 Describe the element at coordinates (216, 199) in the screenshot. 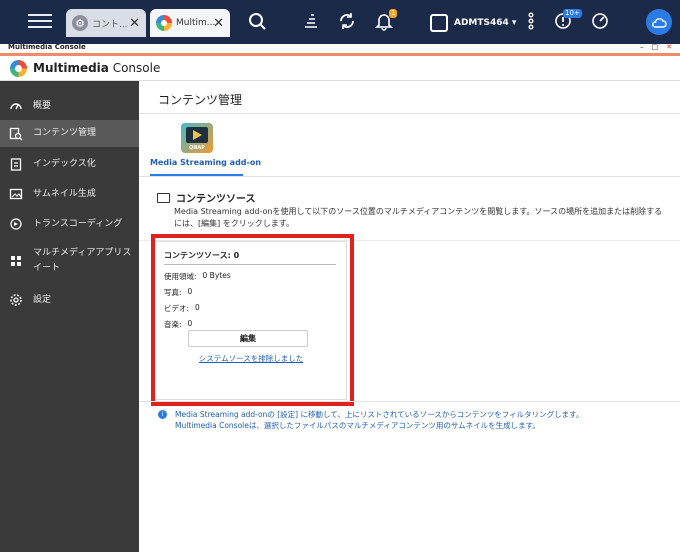

I see `section-title: コンテンツソース` at that location.